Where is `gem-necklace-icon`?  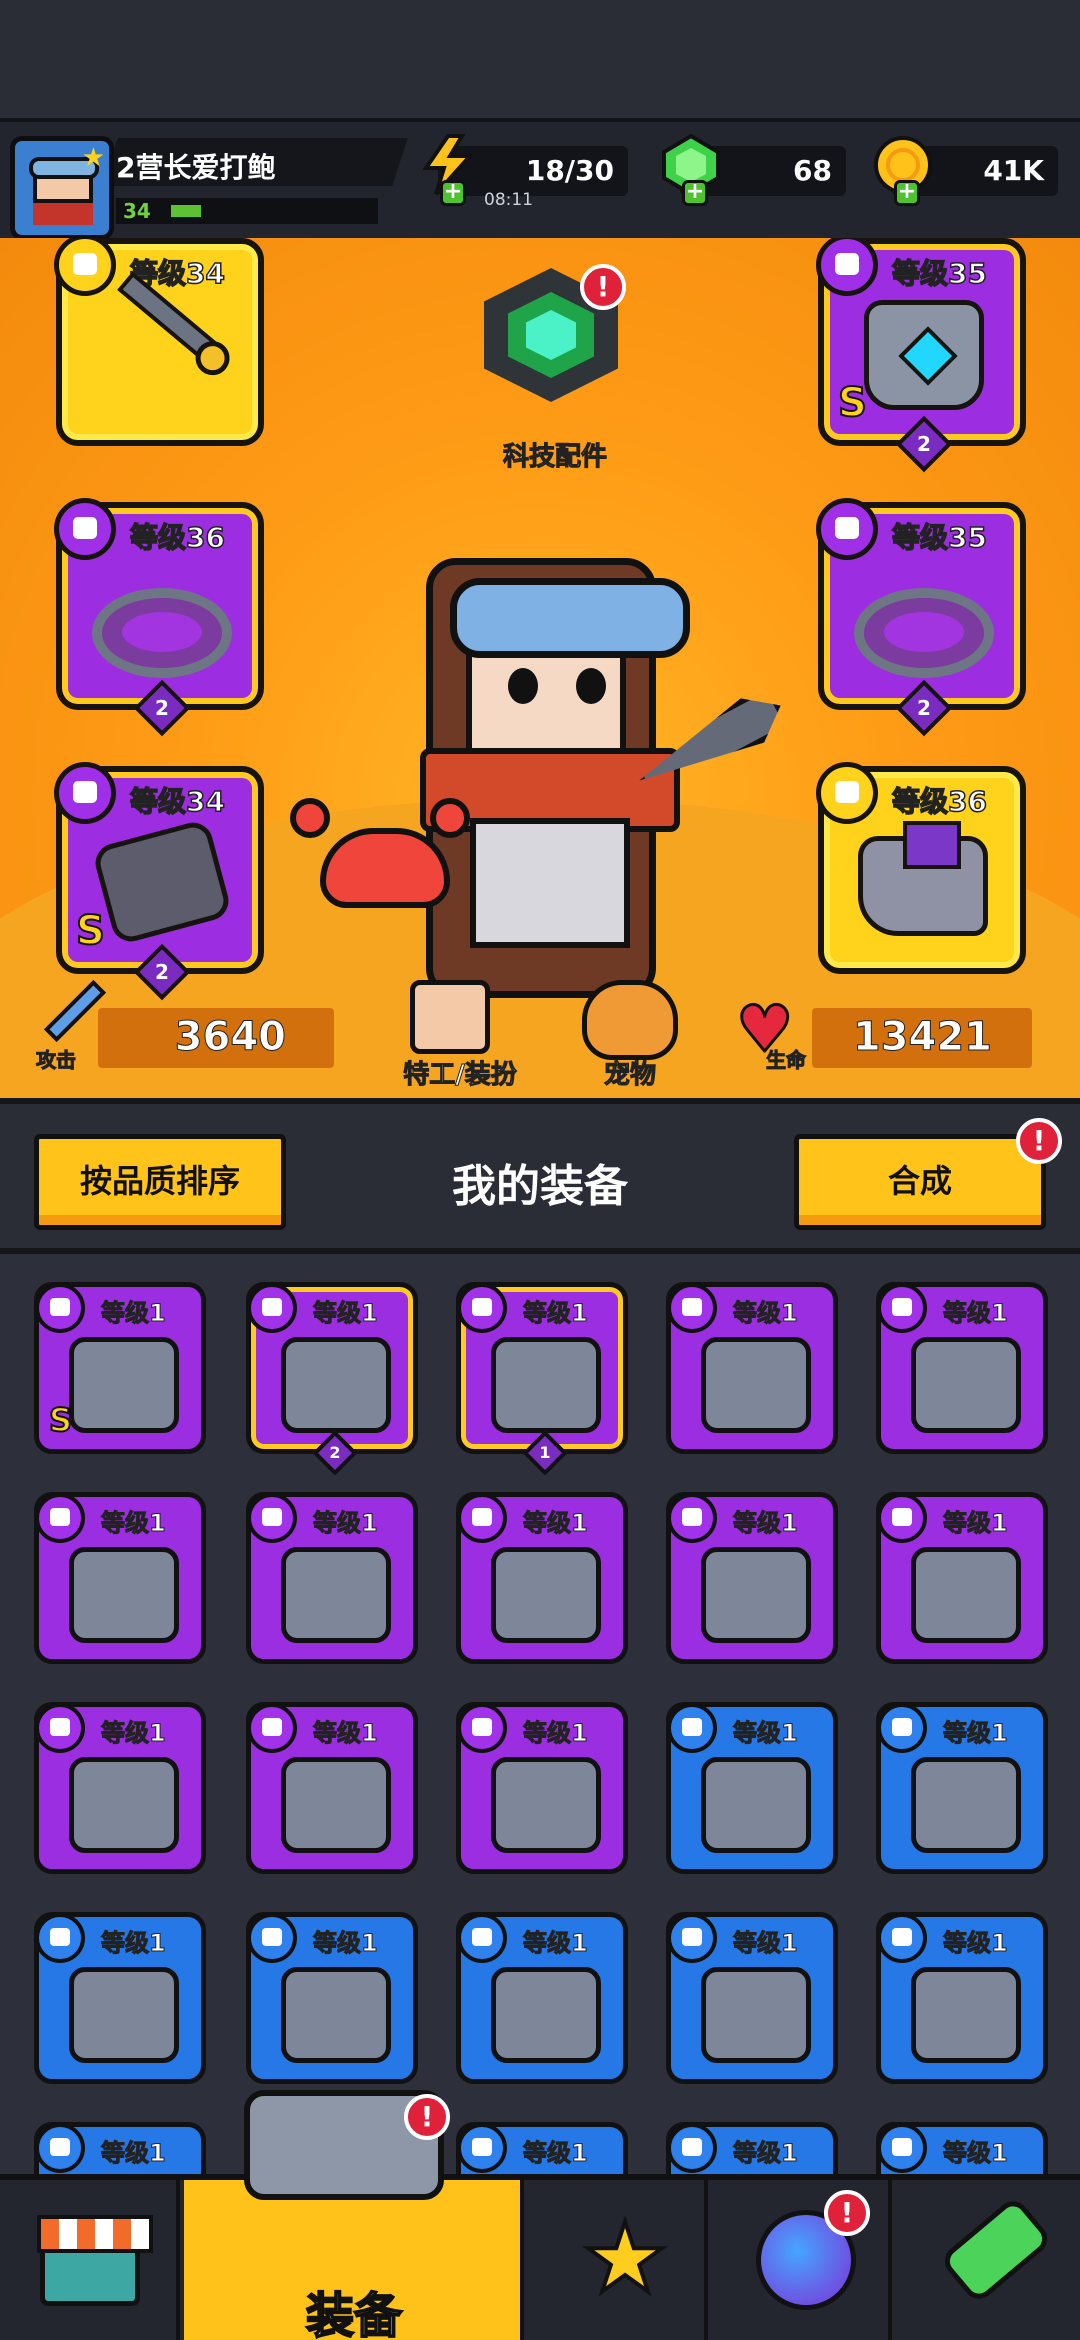 gem-necklace-icon is located at coordinates (966, 2015).